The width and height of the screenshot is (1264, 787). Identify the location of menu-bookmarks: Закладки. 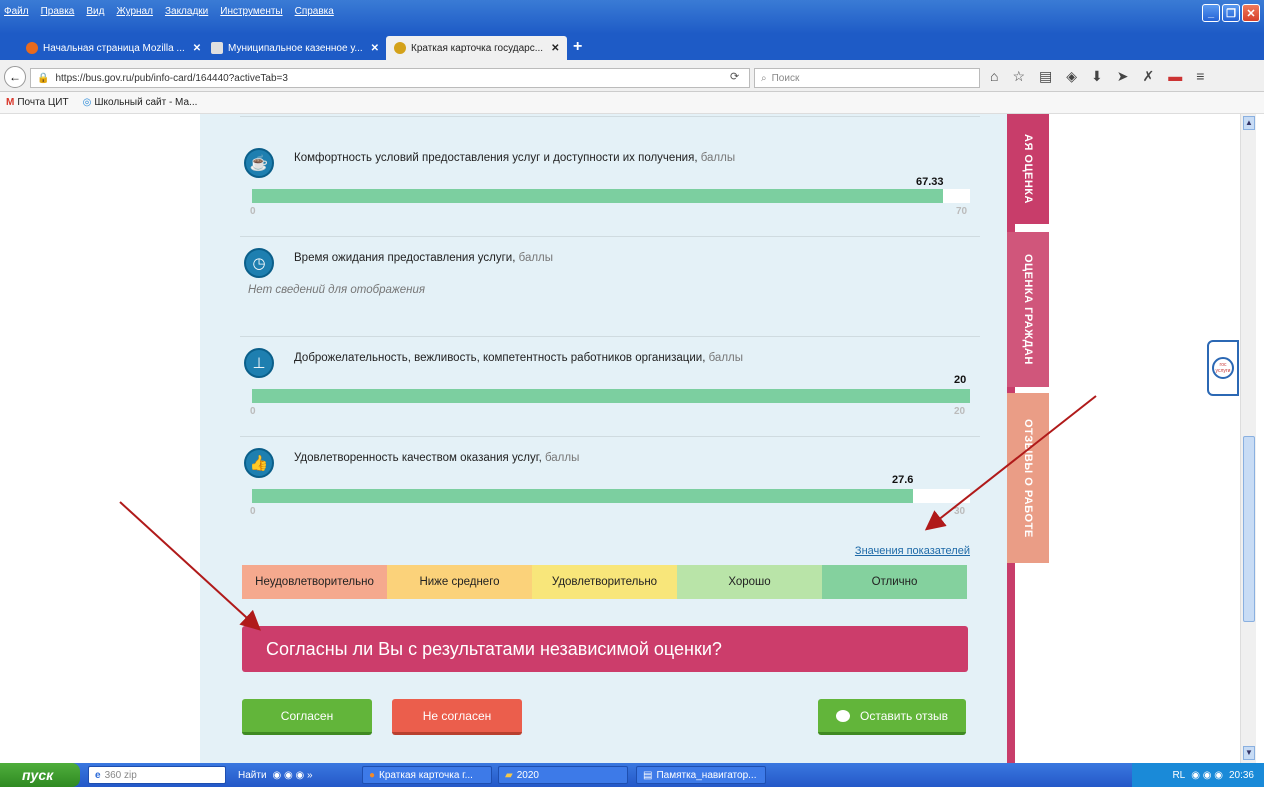
(186, 13).